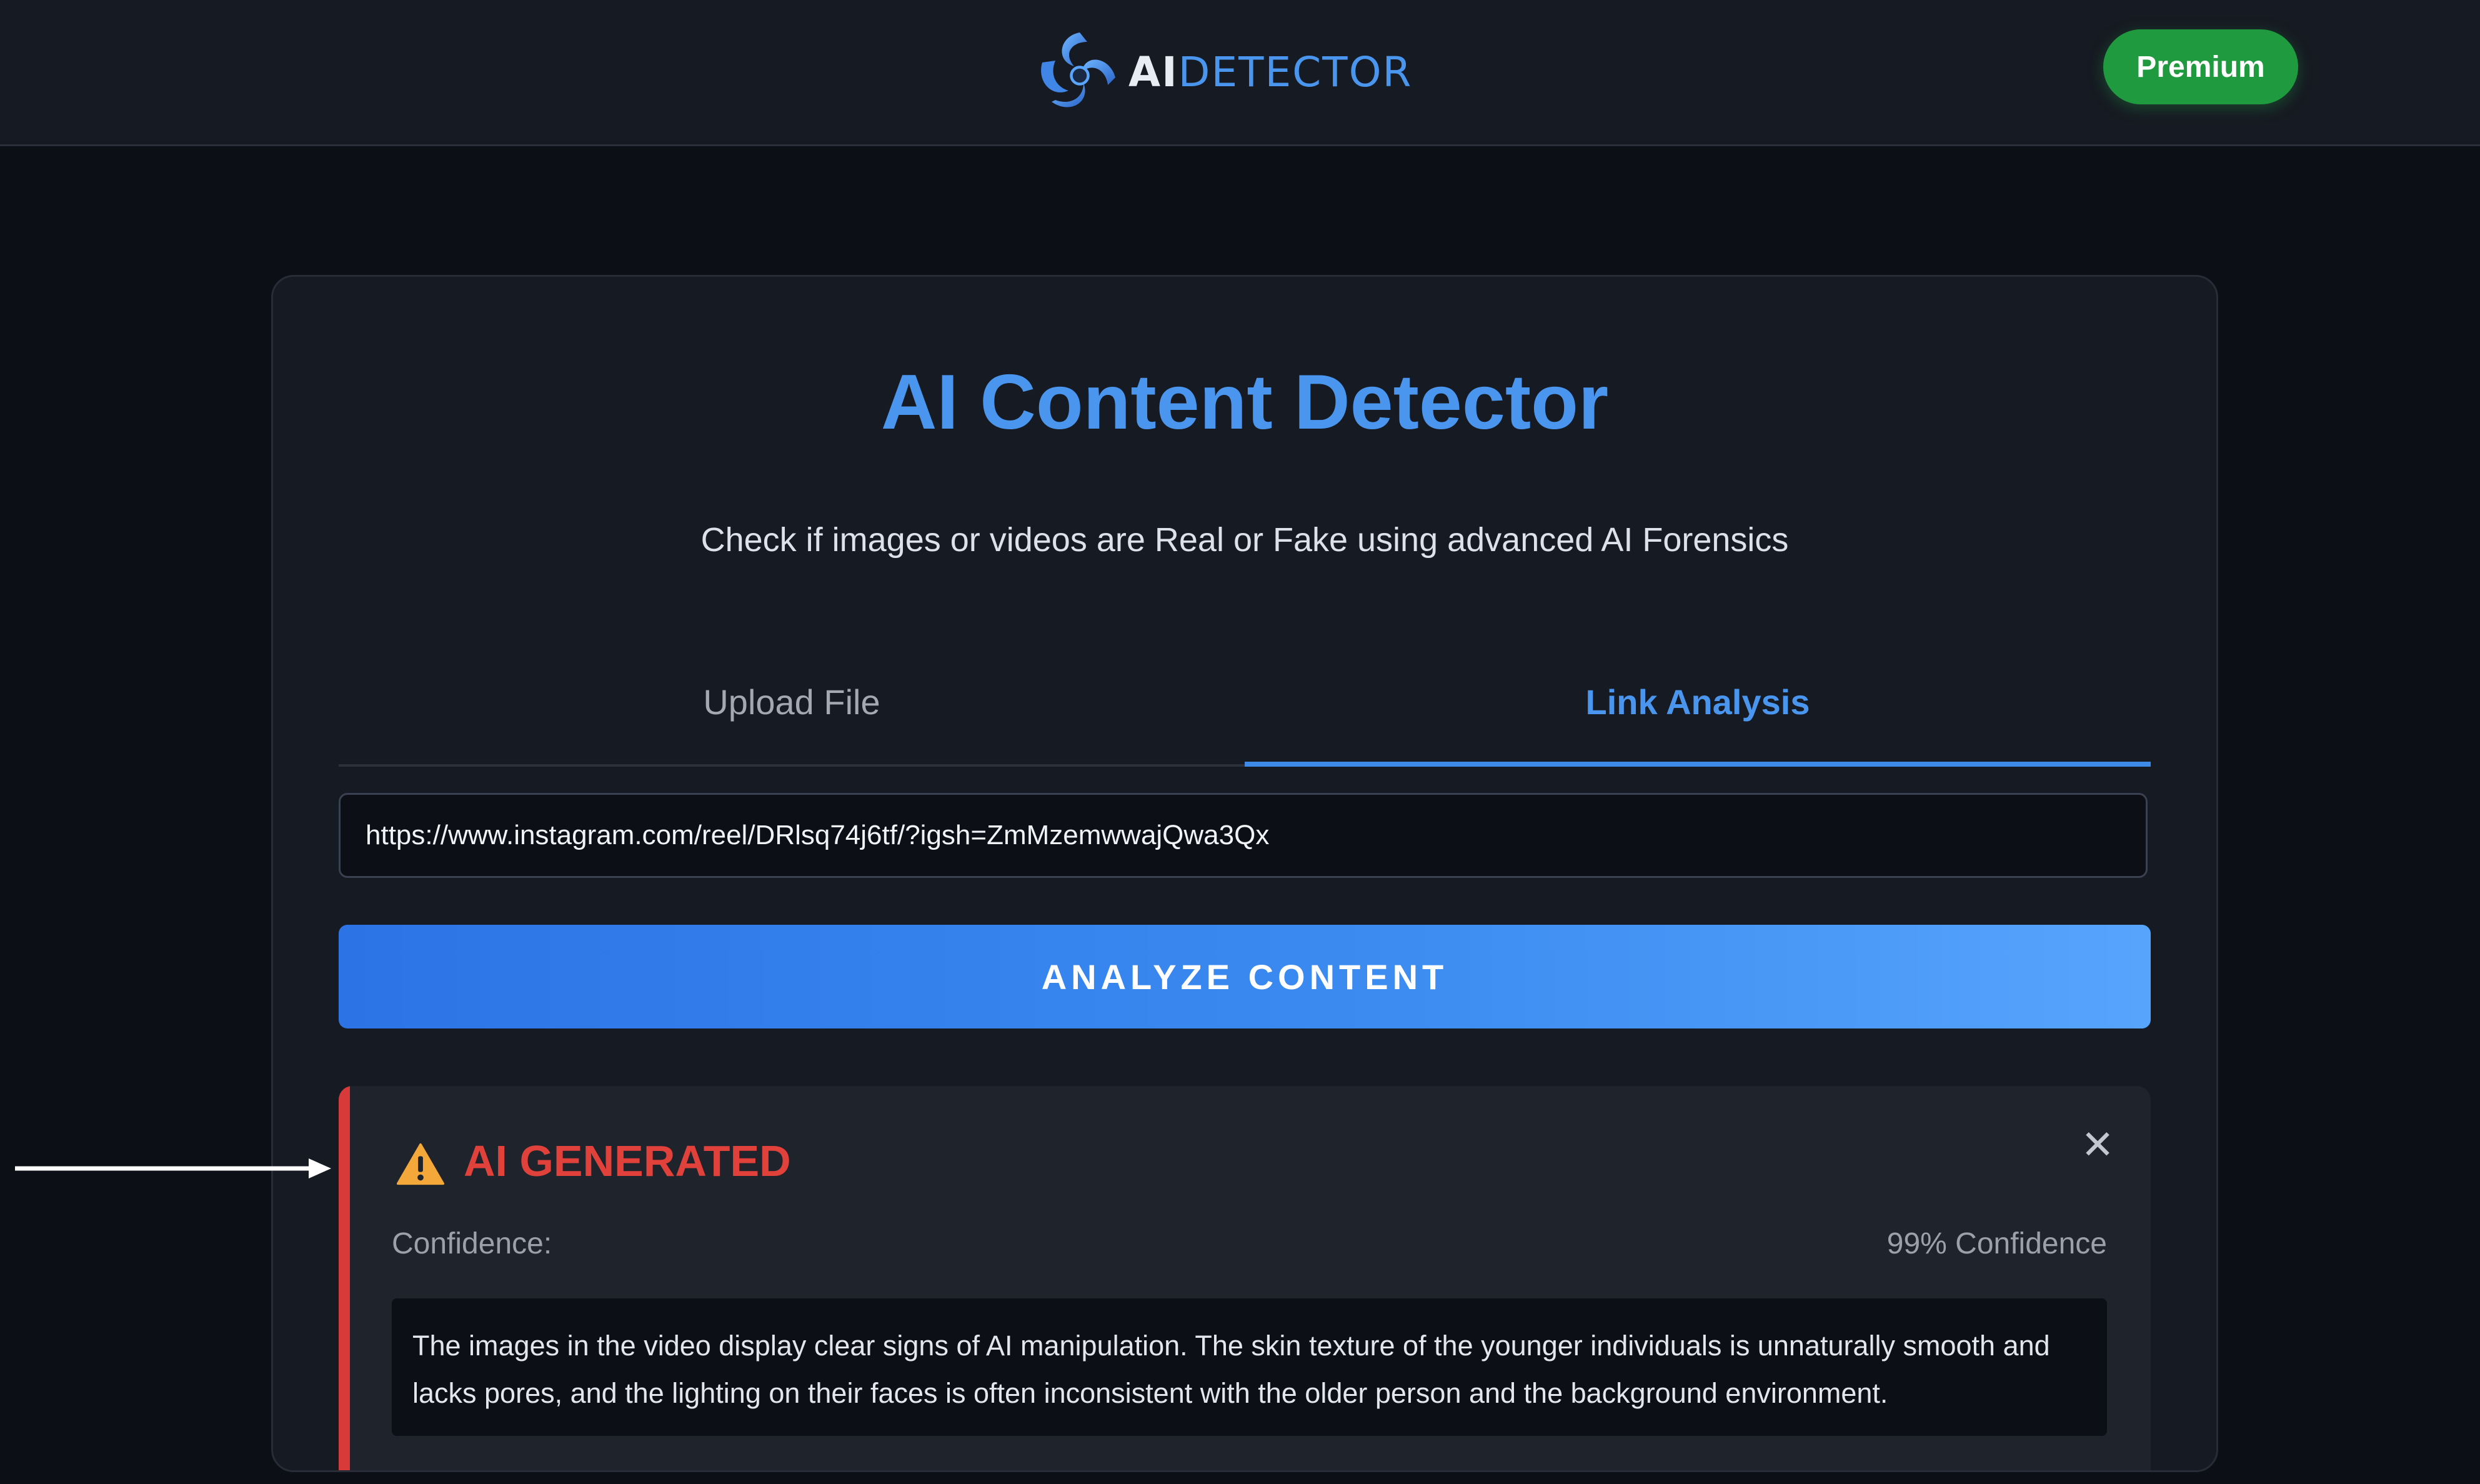  I want to click on brand-detector-text: DETECTOR, so click(1295, 71).